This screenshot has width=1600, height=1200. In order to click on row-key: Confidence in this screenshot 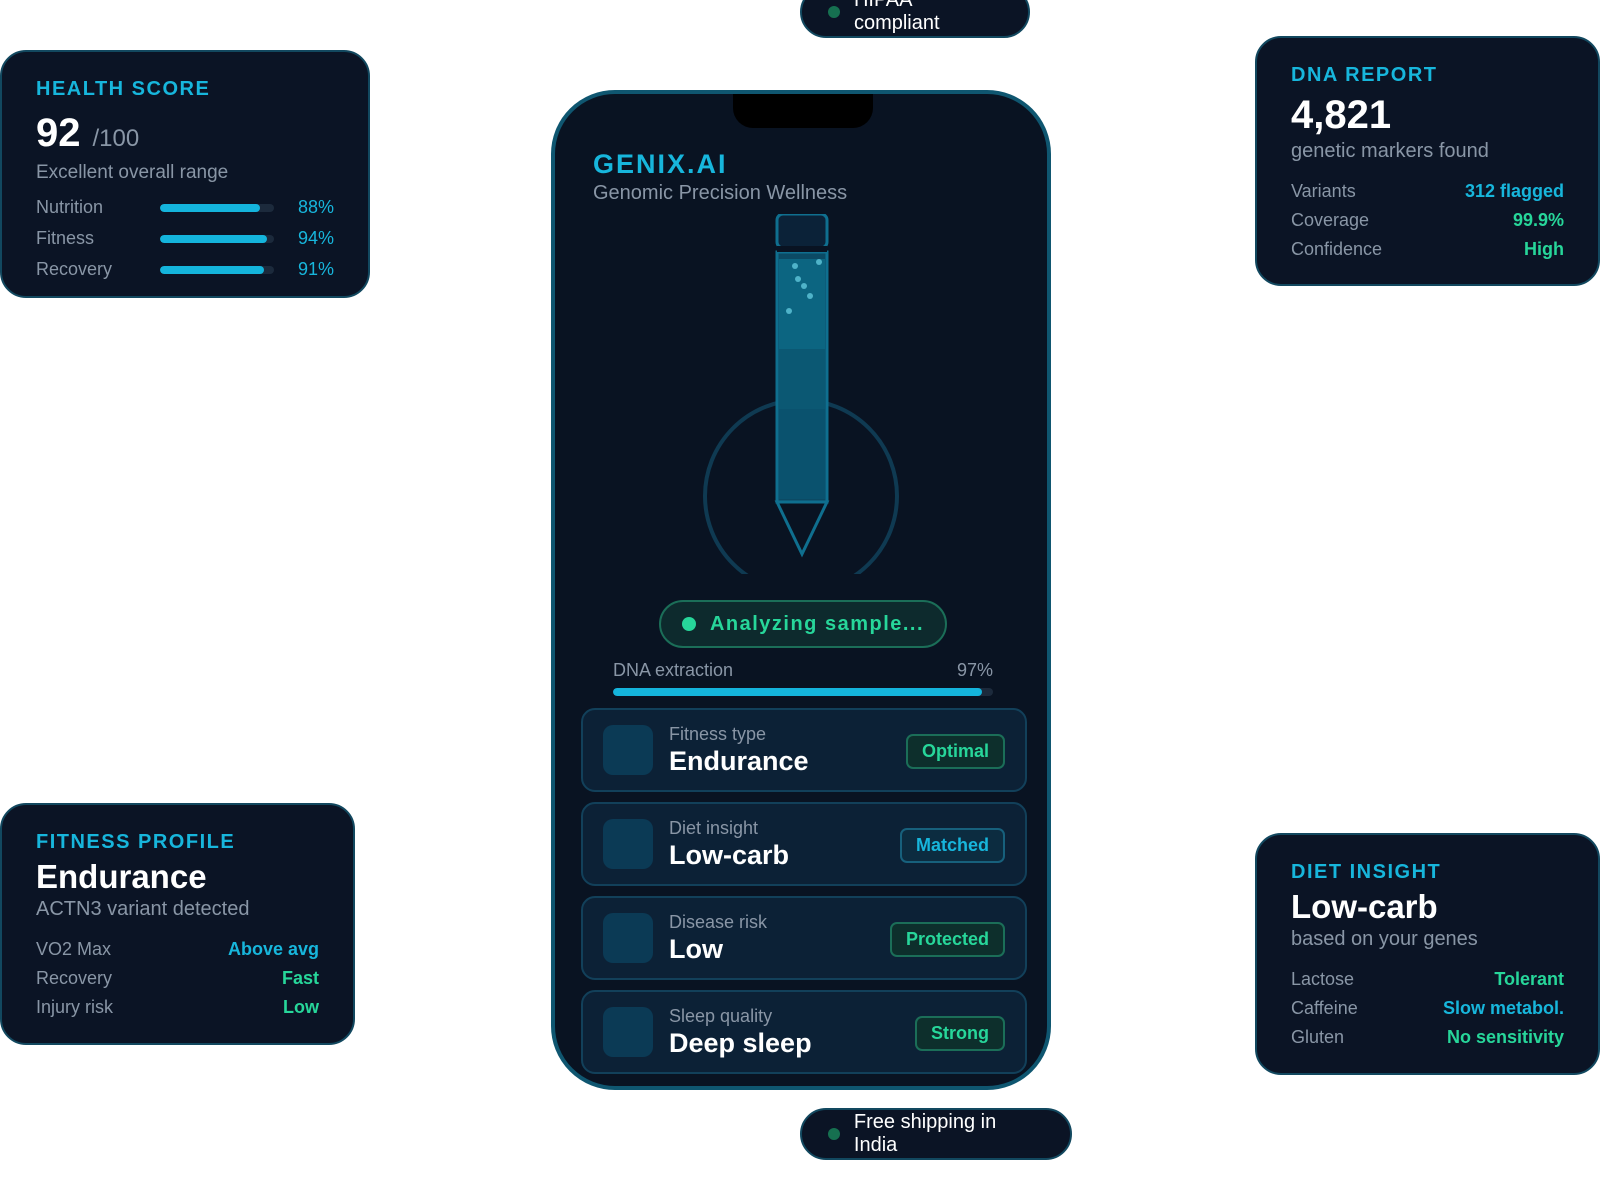, I will do `click(1337, 249)`.